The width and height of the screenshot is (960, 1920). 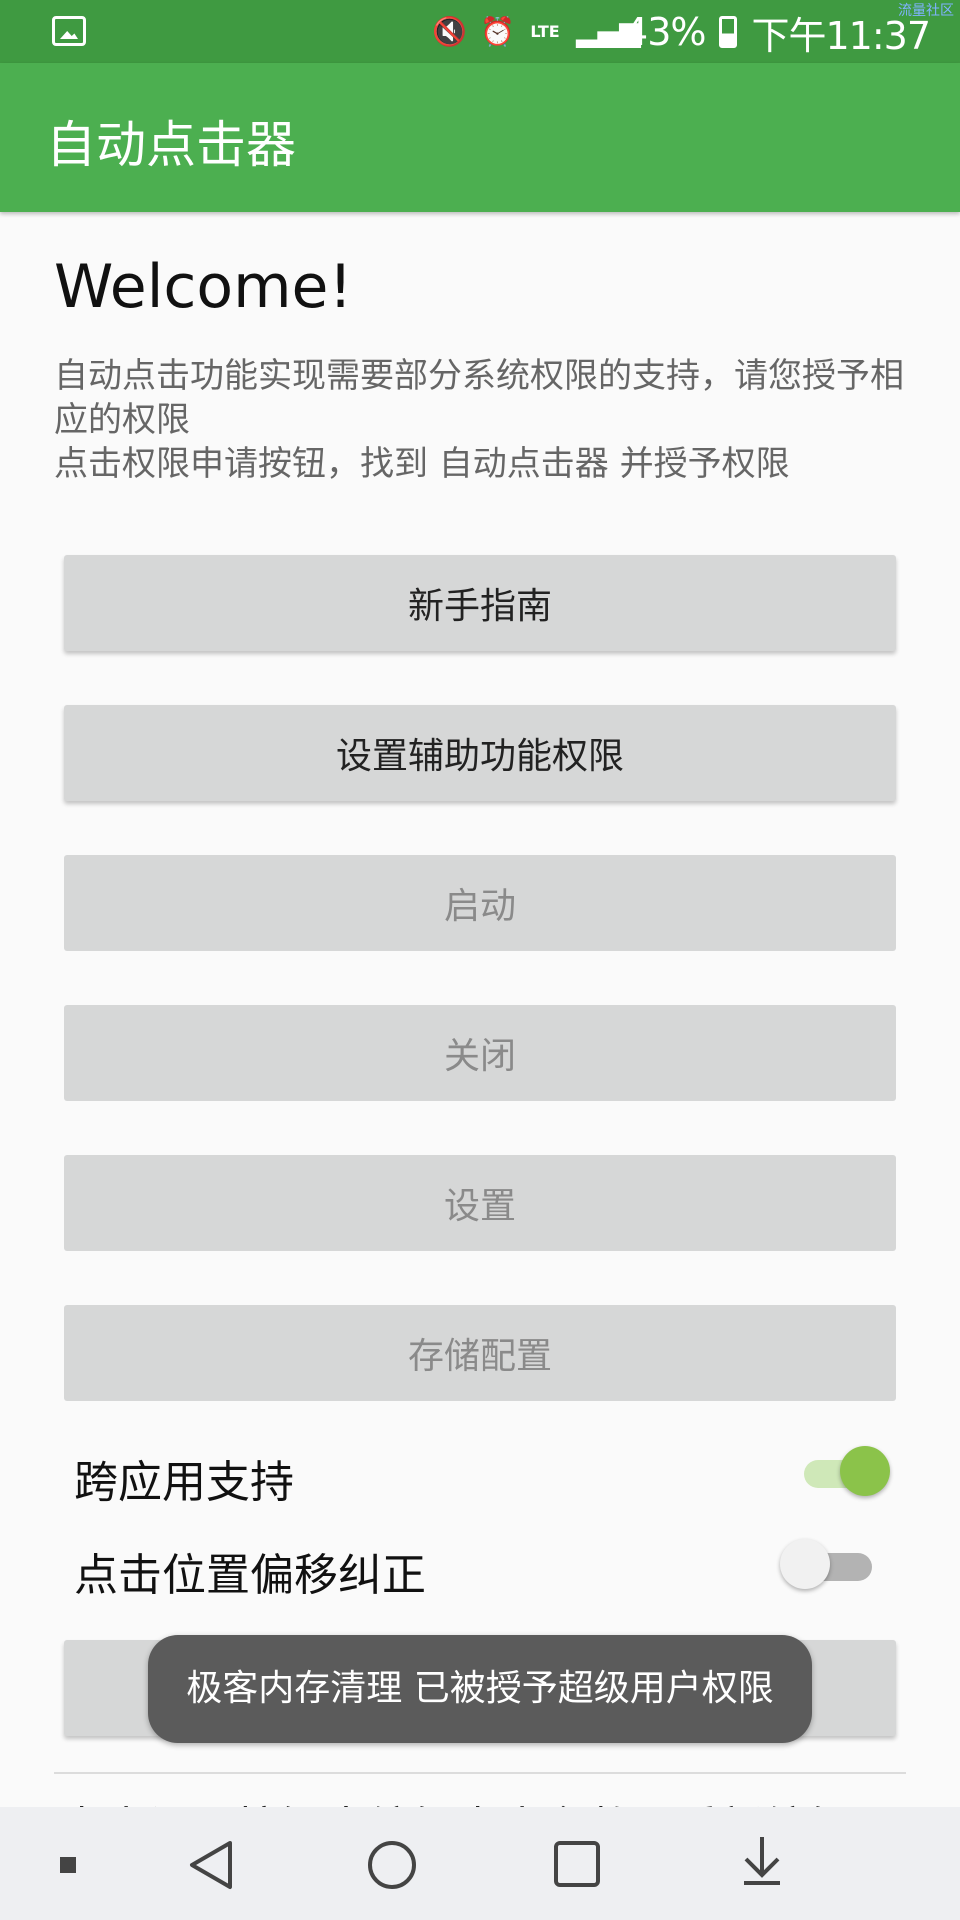 I want to click on navigation-bar, so click(x=480, y=1863).